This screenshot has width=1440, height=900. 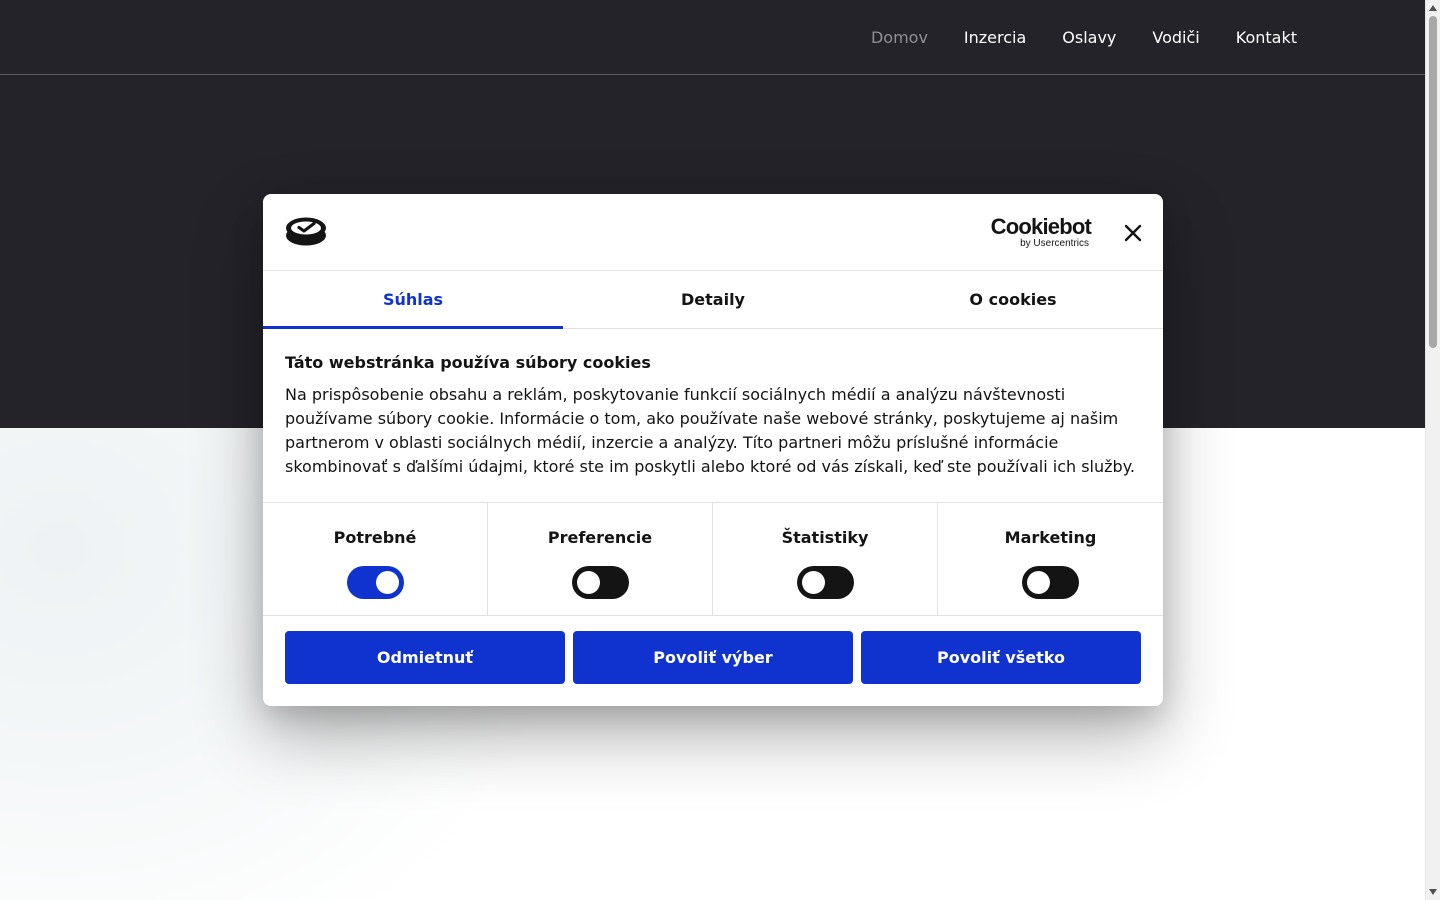 I want to click on brand-name: Cookiebot, so click(x=1041, y=226).